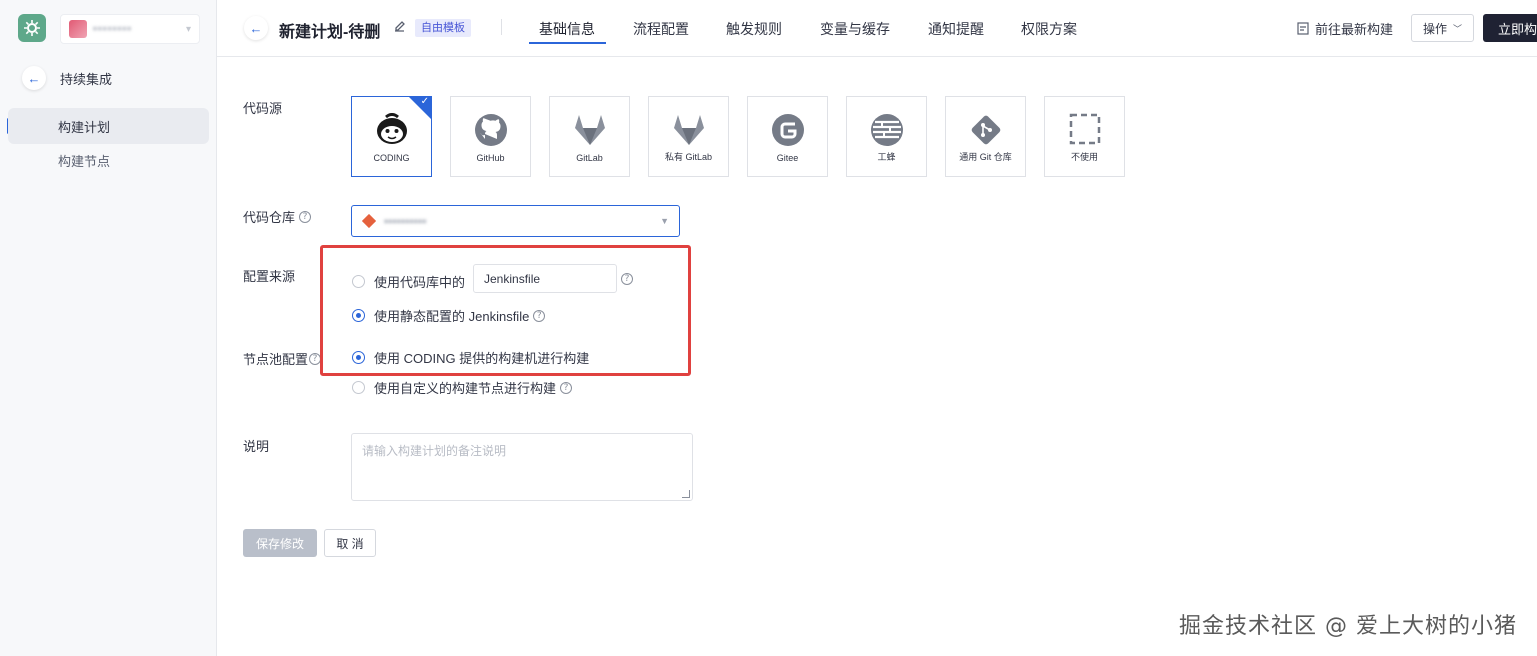 The width and height of the screenshot is (1537, 656). What do you see at coordinates (1434, 28) in the screenshot?
I see `operations-label: 操作` at bounding box center [1434, 28].